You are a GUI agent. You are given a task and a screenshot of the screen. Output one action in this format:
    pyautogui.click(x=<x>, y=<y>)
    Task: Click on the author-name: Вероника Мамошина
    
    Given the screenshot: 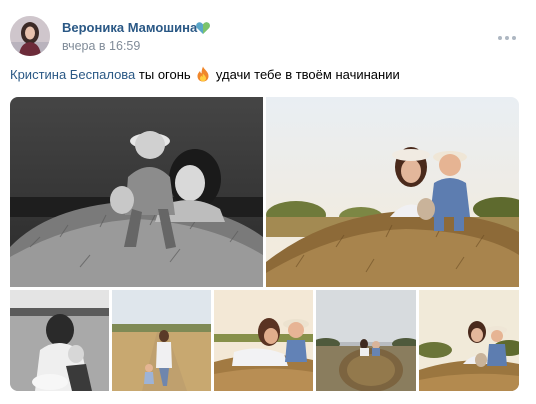 What is the action you would take?
    pyautogui.click(x=129, y=27)
    